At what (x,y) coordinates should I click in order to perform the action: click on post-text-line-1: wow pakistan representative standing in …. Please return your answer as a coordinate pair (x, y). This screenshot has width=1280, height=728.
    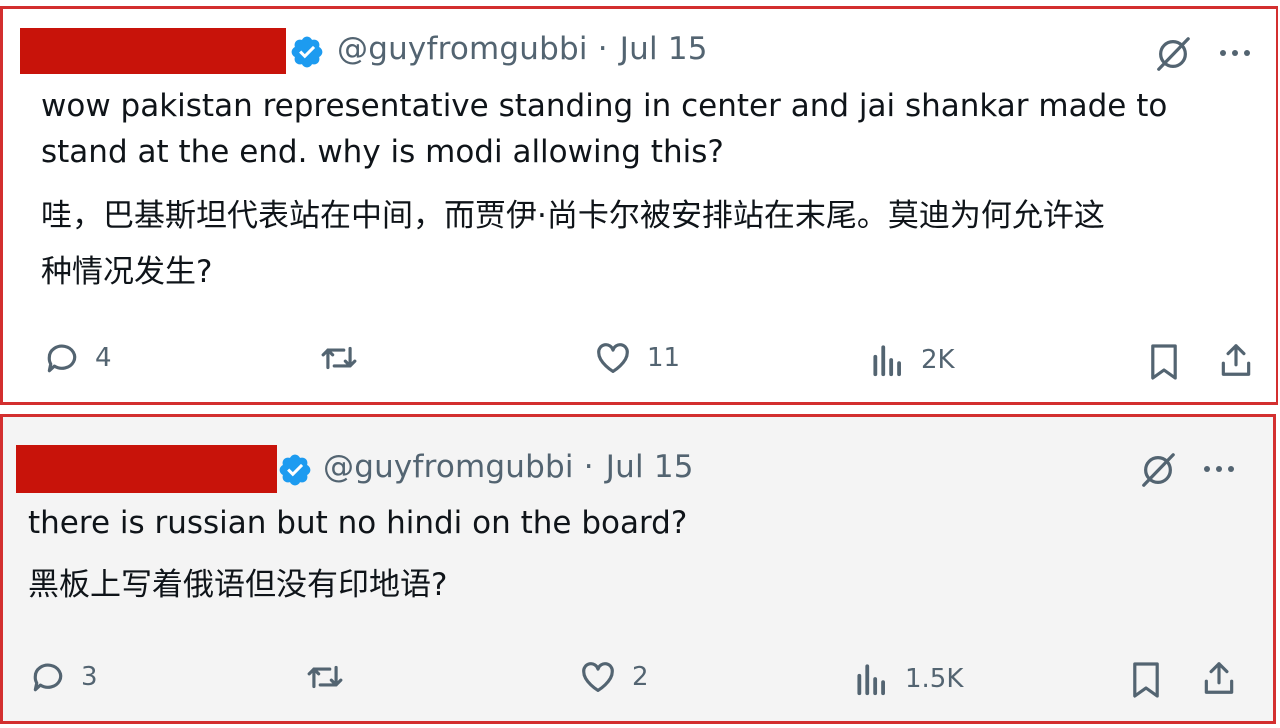
    Looking at the image, I should click on (604, 106).